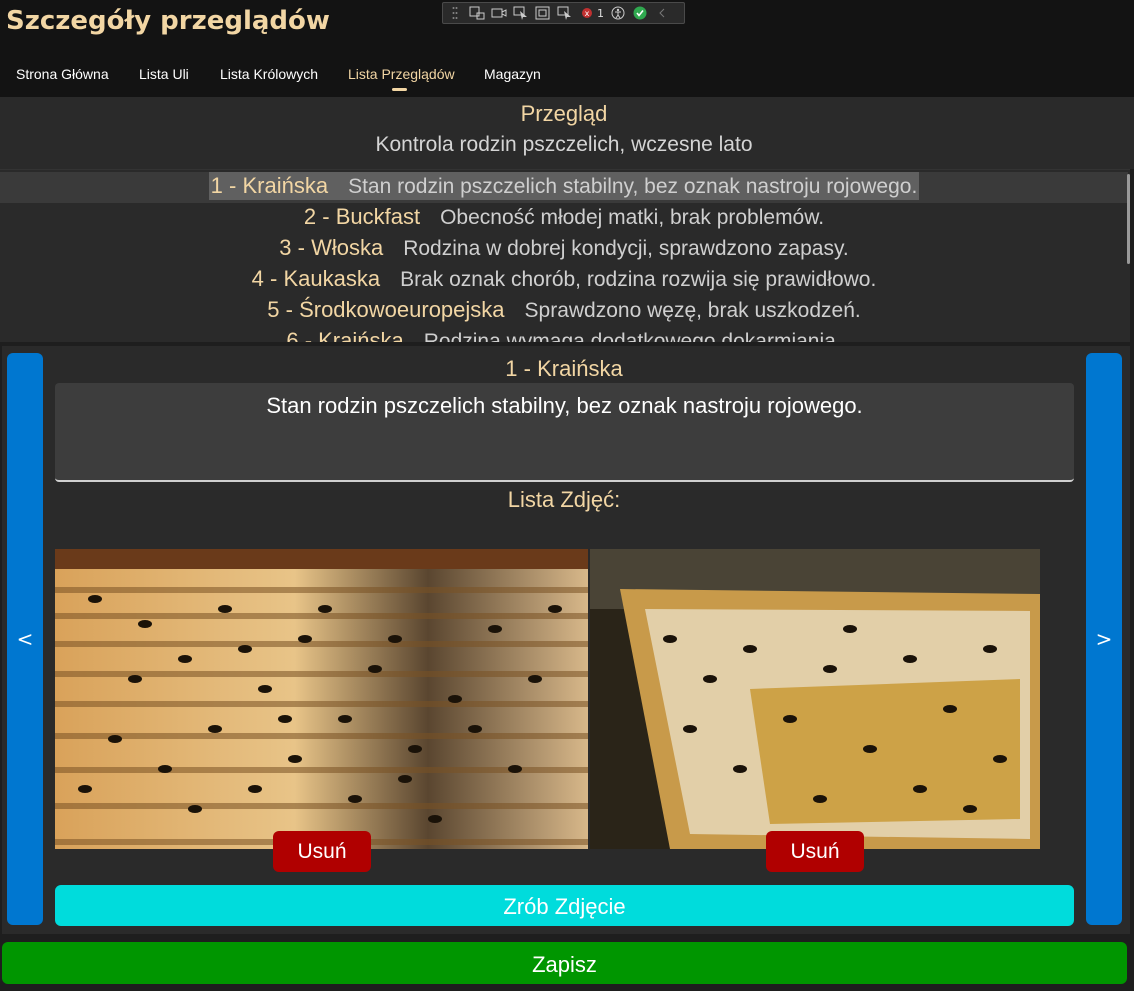 This screenshot has height=991, width=1134. What do you see at coordinates (401, 74) in the screenshot?
I see `tab-lista-przegladow: Lista Przeglądów` at bounding box center [401, 74].